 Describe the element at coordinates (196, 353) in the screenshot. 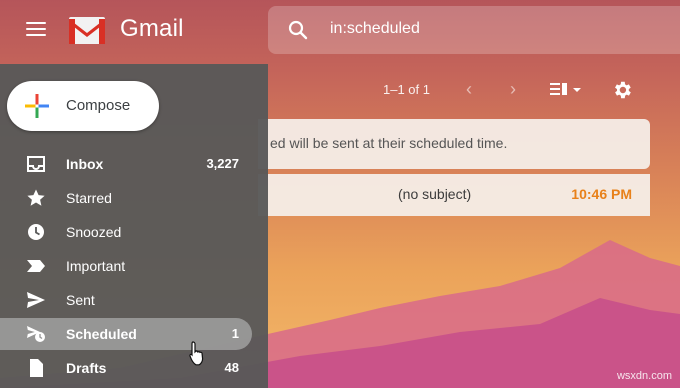

I see `hand-cursor-icon` at that location.